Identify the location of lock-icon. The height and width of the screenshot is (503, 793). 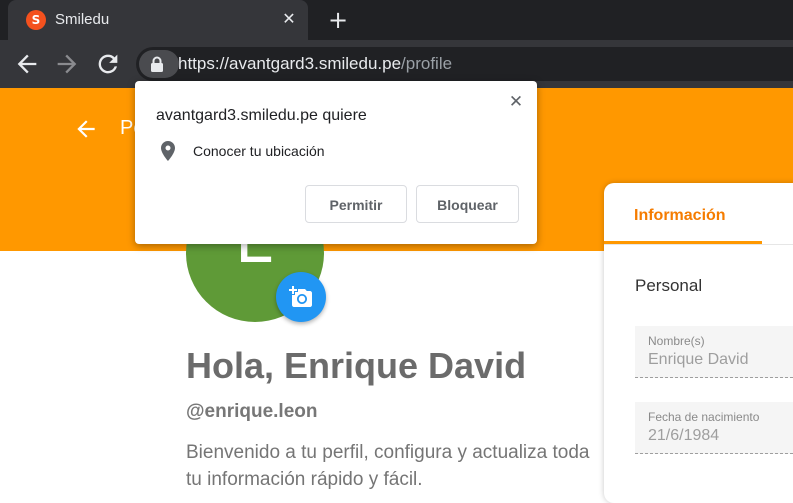
(157, 66).